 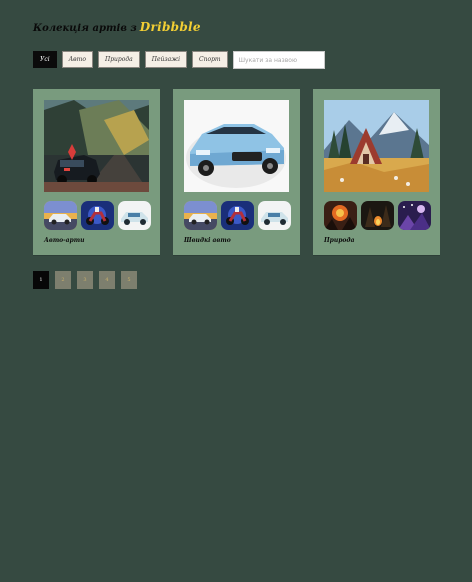 I want to click on card-caption: Авто-арти, so click(x=64, y=240).